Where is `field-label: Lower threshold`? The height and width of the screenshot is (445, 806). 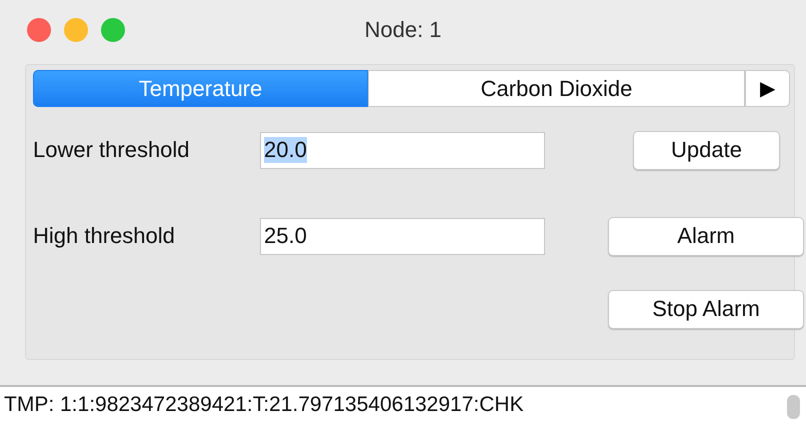
field-label: Lower threshold is located at coordinates (111, 150).